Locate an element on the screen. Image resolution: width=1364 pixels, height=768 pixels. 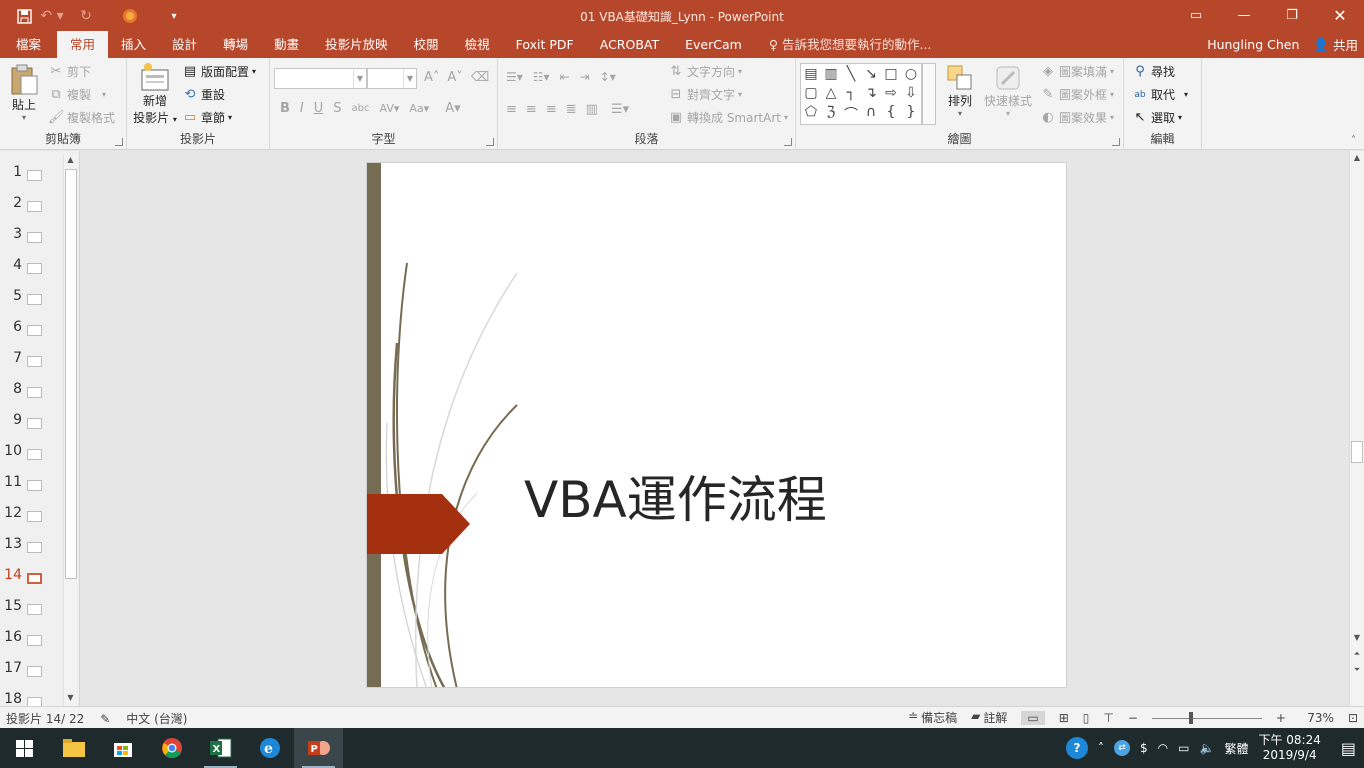
down-arrow-shape-icon: ⇩ is located at coordinates (911, 93).